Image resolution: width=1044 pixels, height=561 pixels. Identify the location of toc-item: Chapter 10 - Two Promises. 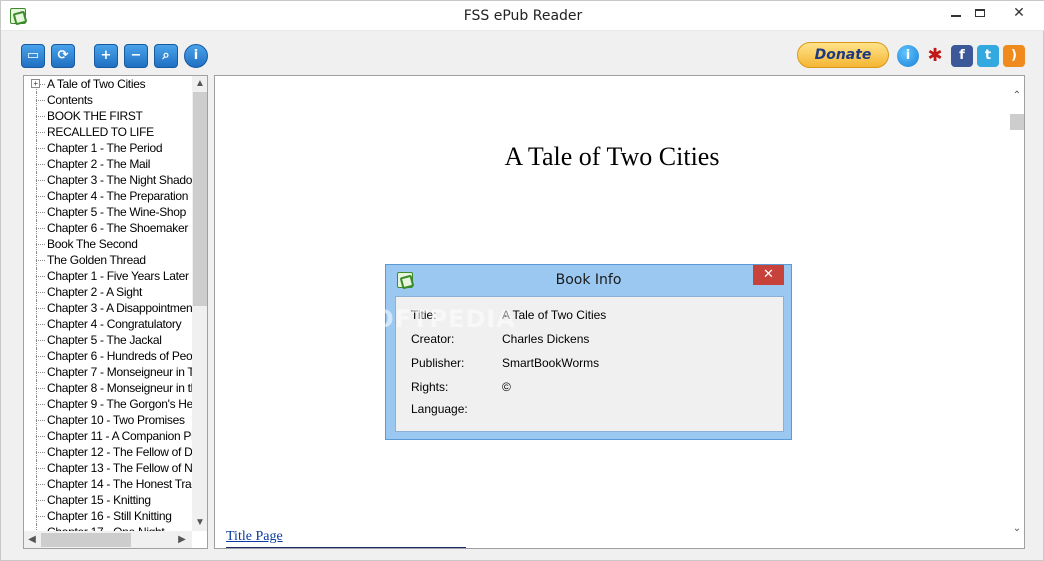
(108, 420).